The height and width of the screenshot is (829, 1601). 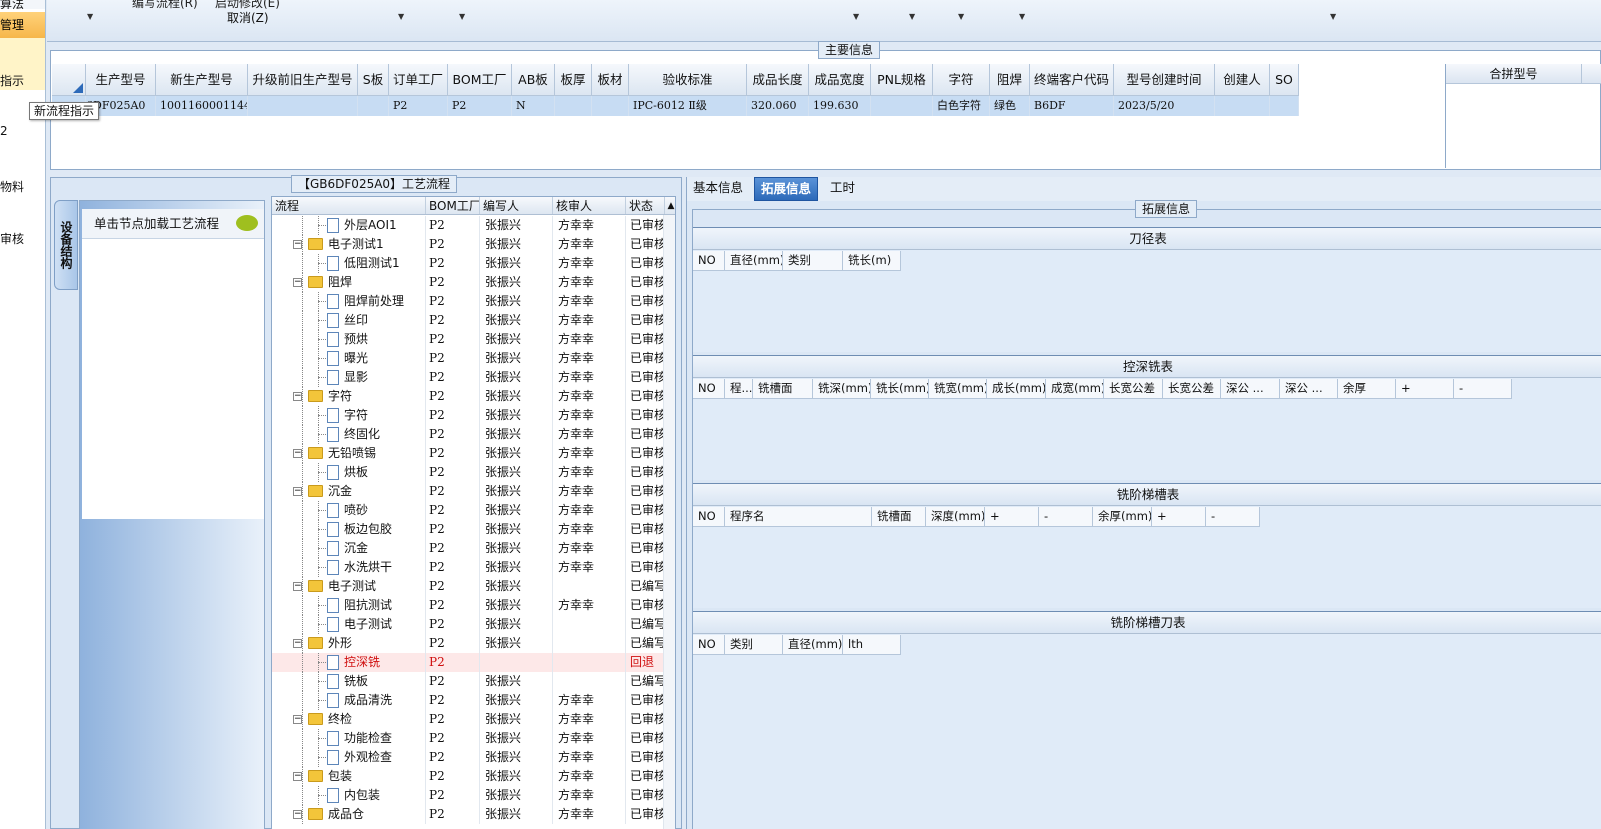 What do you see at coordinates (610, 80) in the screenshot?
I see `col-header: 板材` at bounding box center [610, 80].